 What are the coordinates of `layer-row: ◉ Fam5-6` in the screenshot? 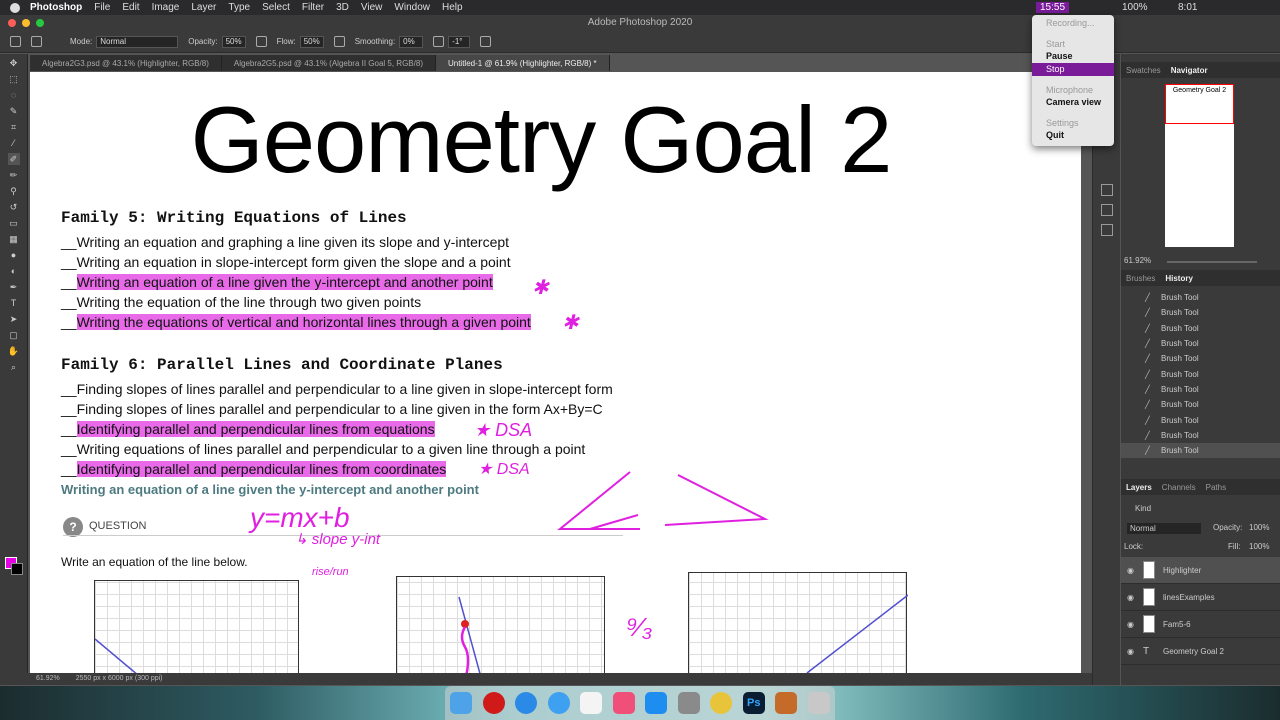 It's located at (1200, 624).